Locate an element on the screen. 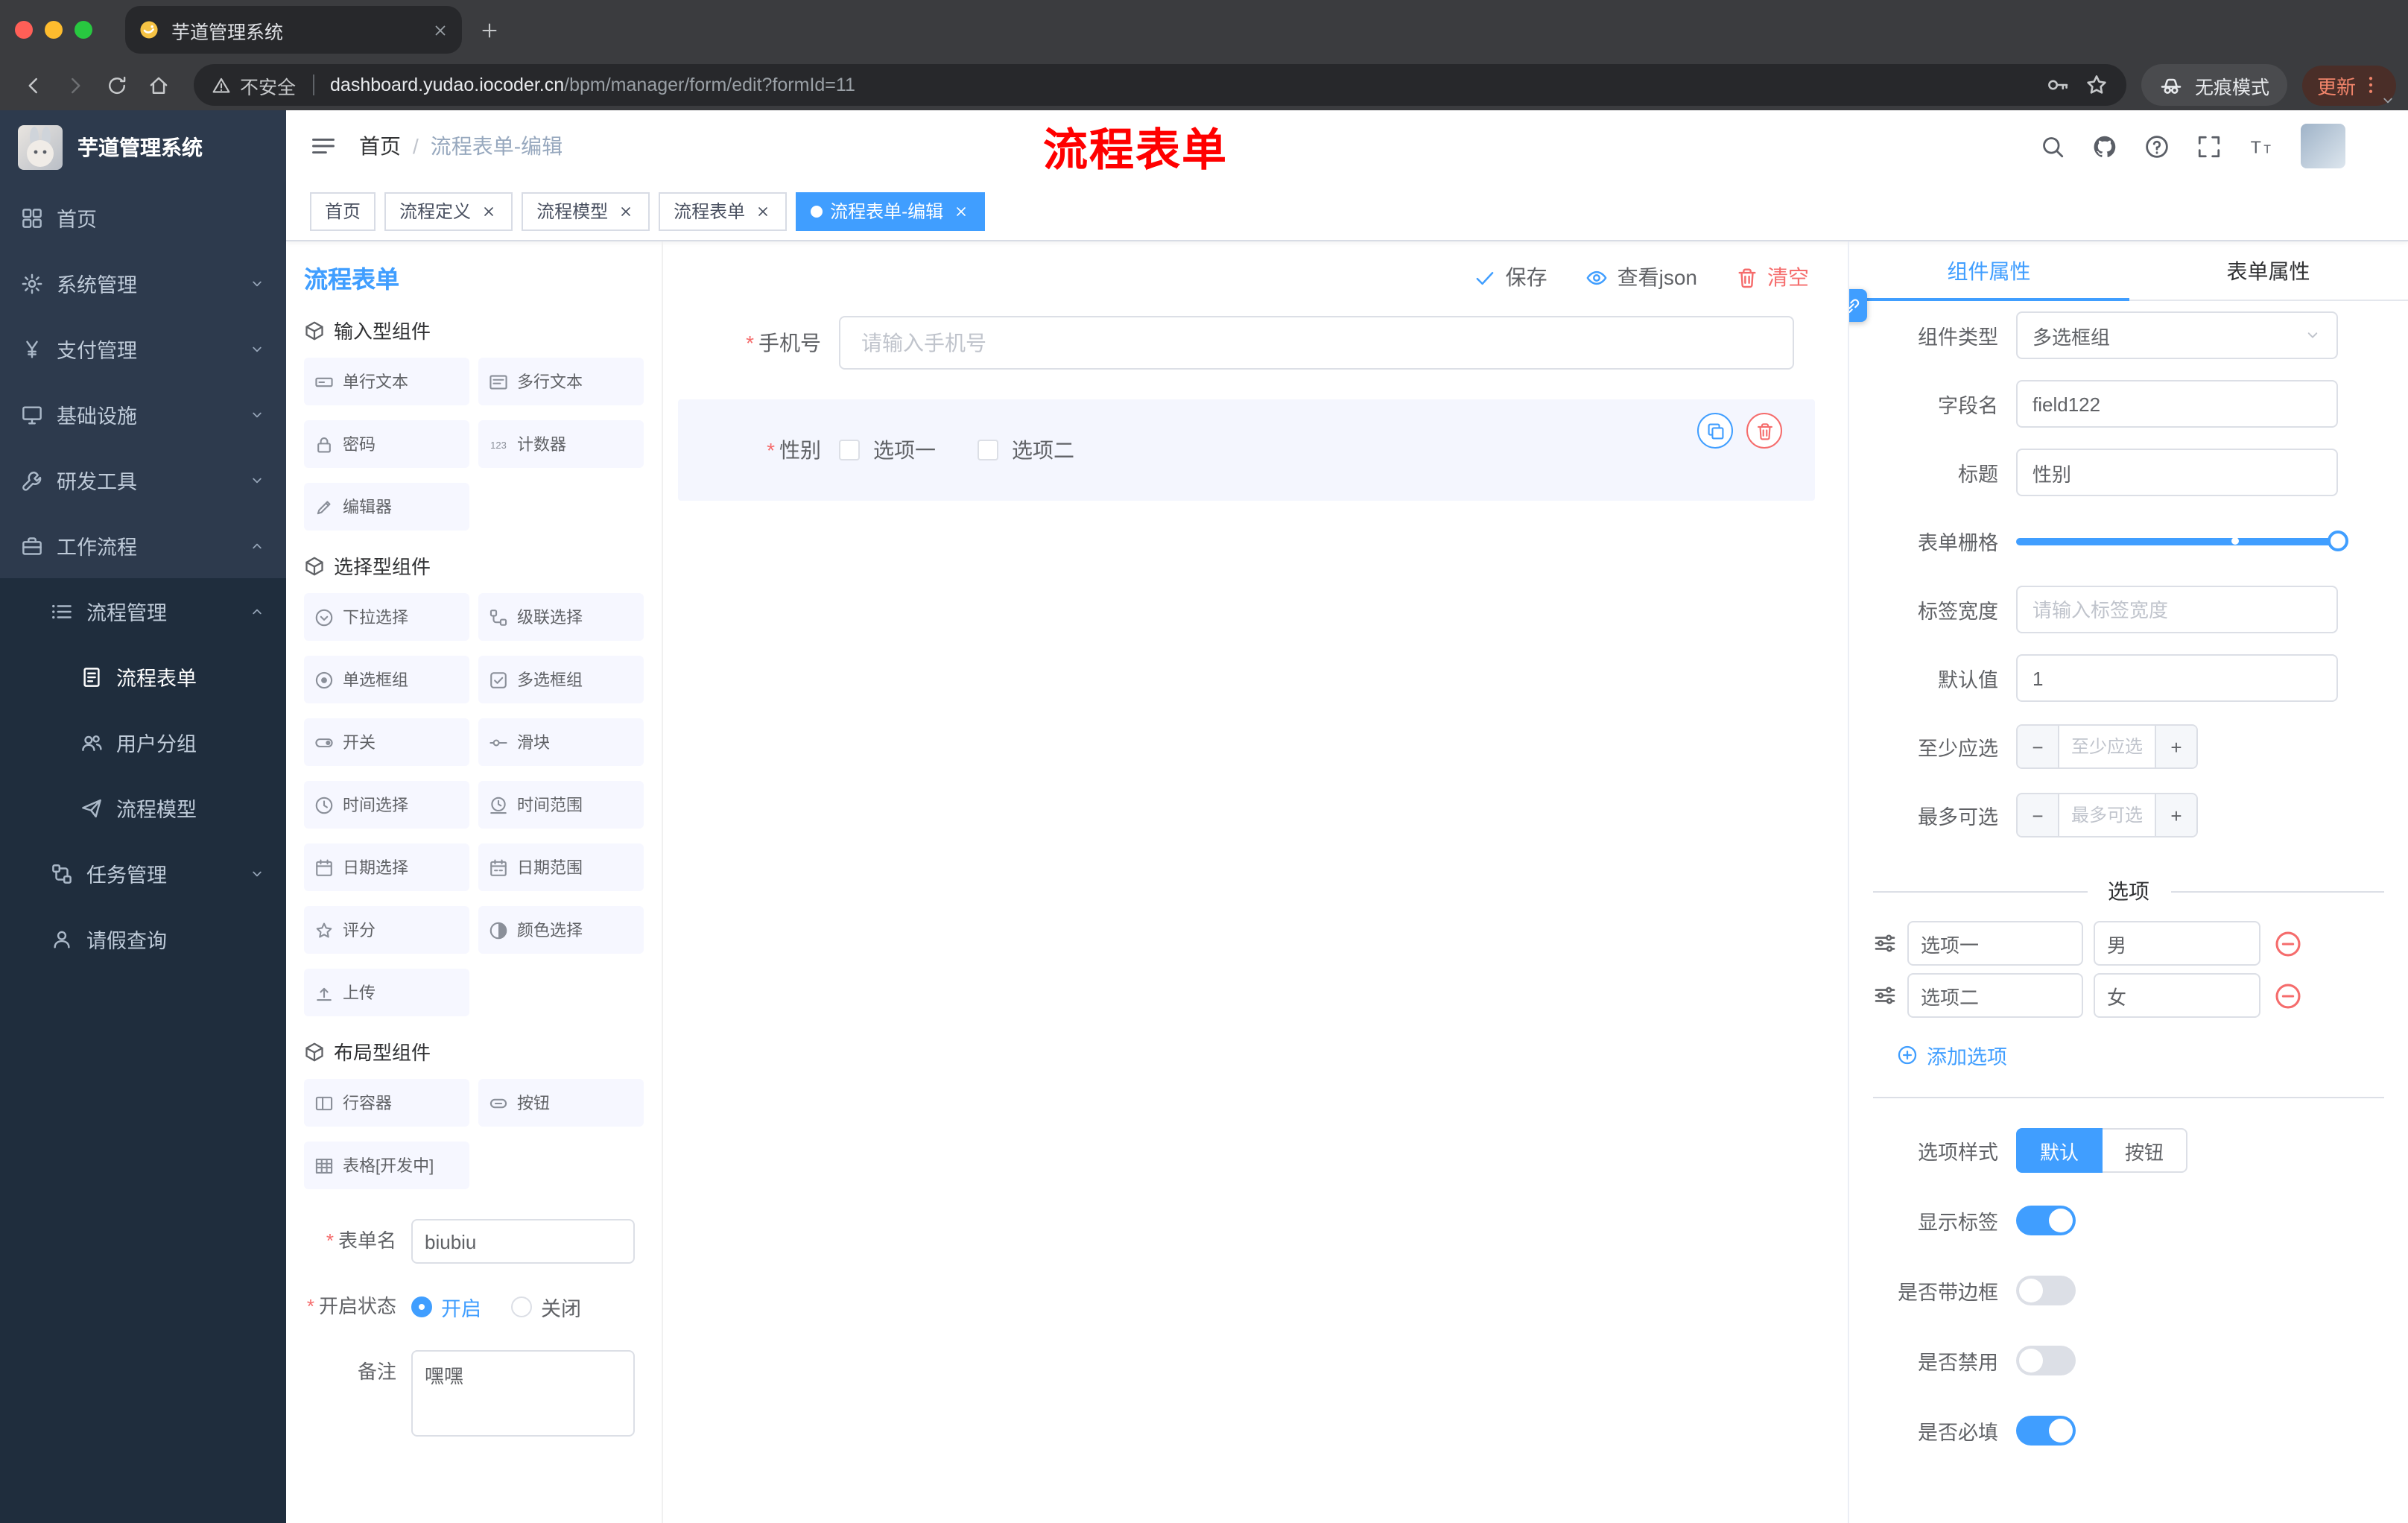  palette-item: 时间选择 is located at coordinates (386, 805).